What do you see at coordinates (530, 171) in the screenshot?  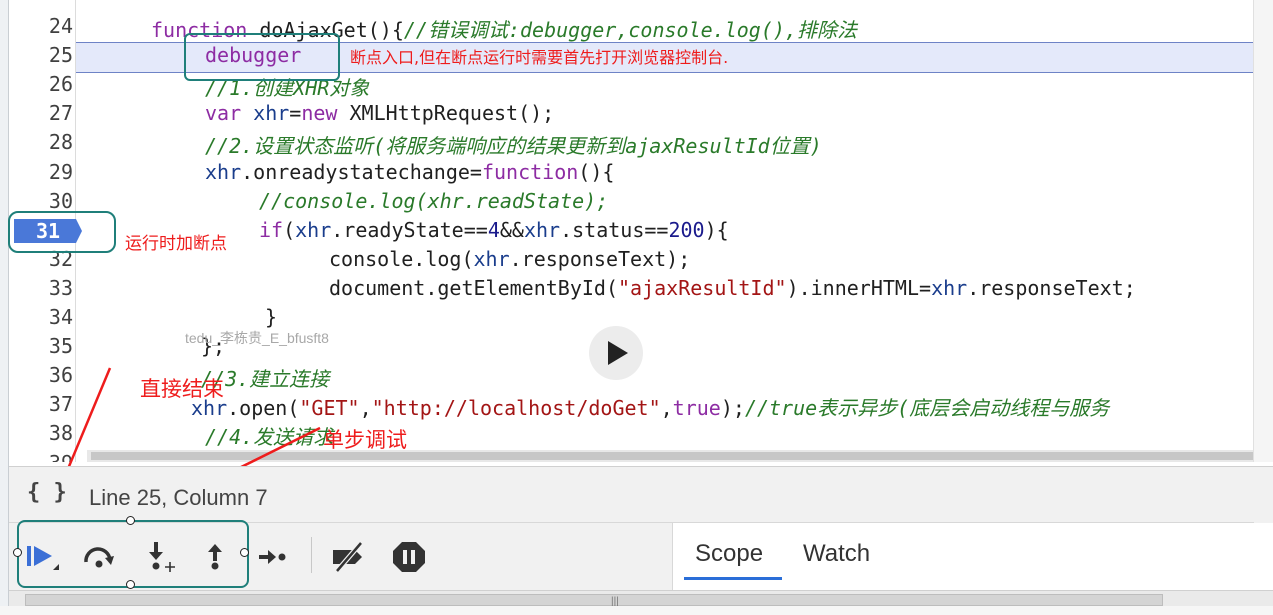 I see `code-token: function` at bounding box center [530, 171].